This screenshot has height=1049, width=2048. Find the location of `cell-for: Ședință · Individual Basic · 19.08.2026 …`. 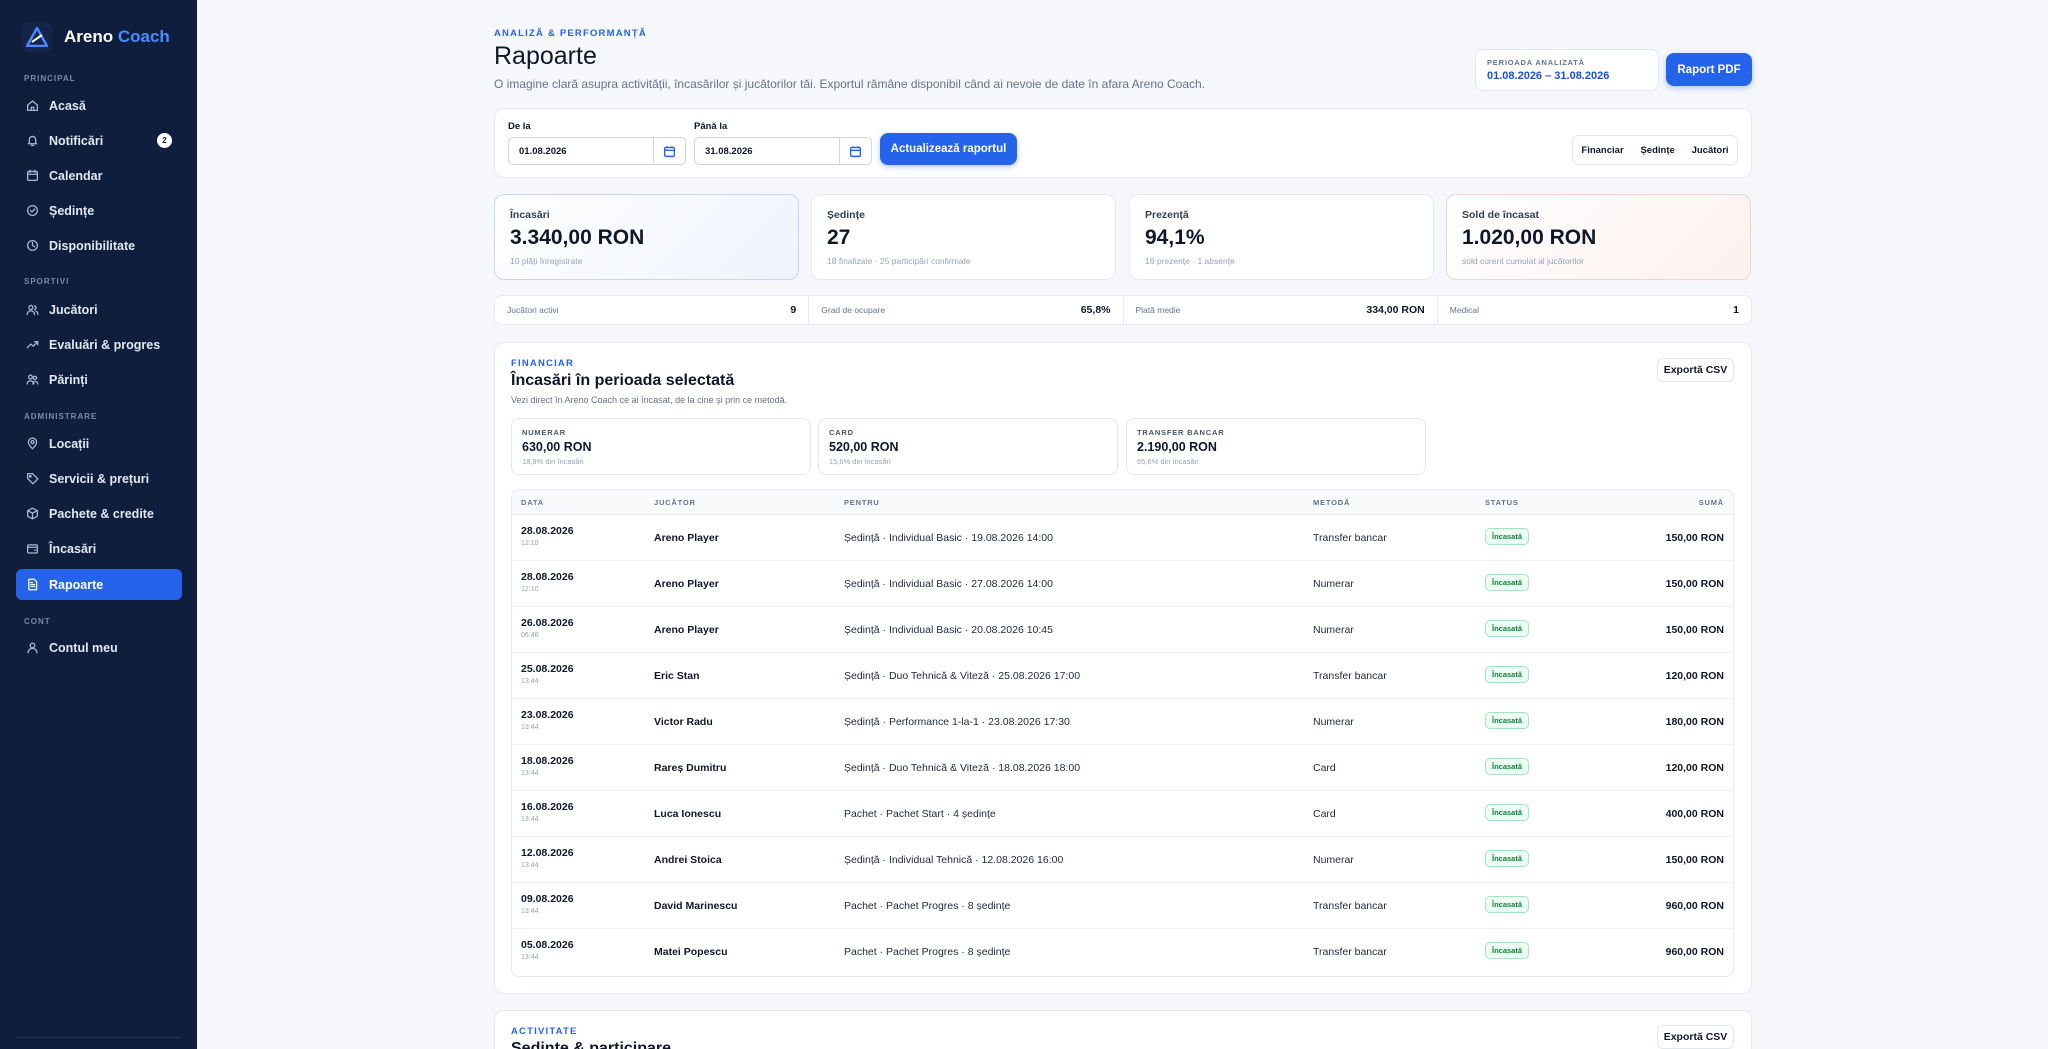

cell-for: Ședință · Individual Basic · 19.08.2026 … is located at coordinates (948, 538).